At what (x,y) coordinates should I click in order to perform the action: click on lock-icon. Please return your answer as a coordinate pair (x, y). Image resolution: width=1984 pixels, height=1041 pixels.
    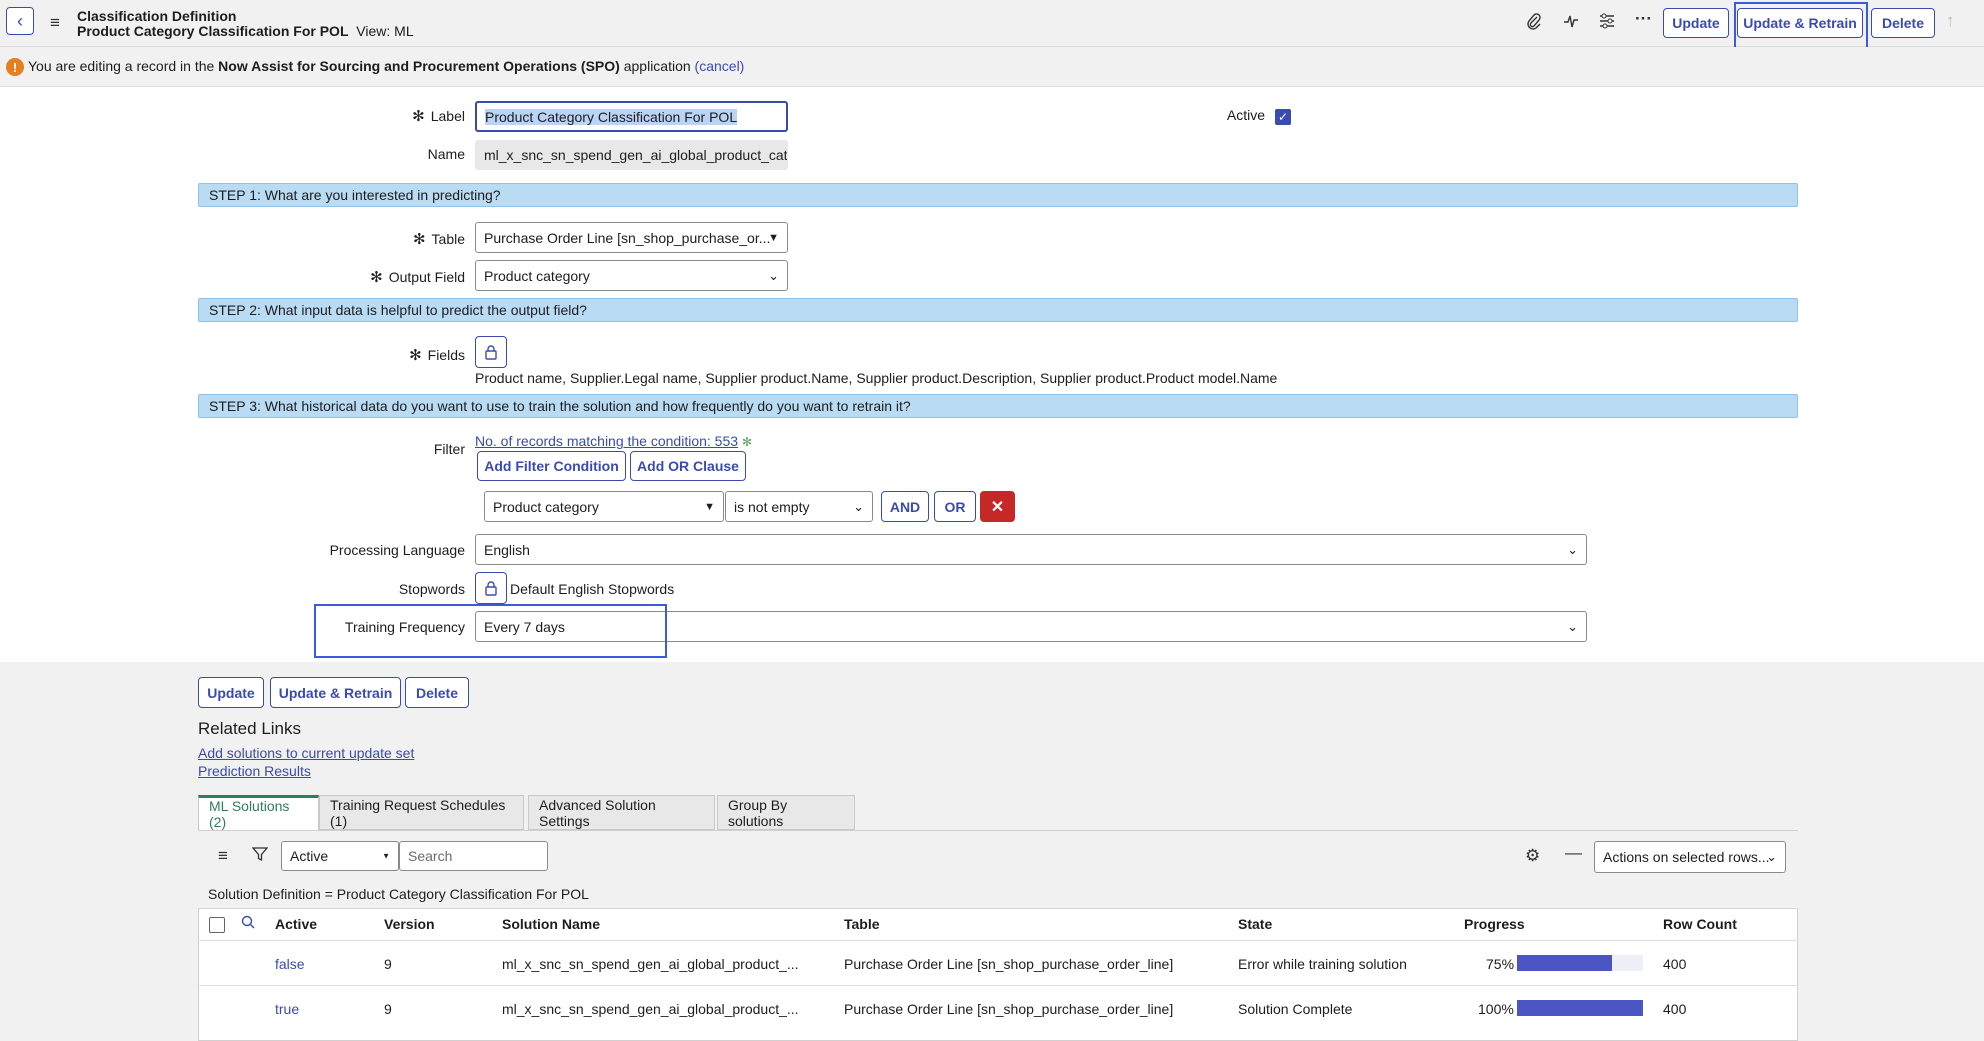
    Looking at the image, I should click on (491, 352).